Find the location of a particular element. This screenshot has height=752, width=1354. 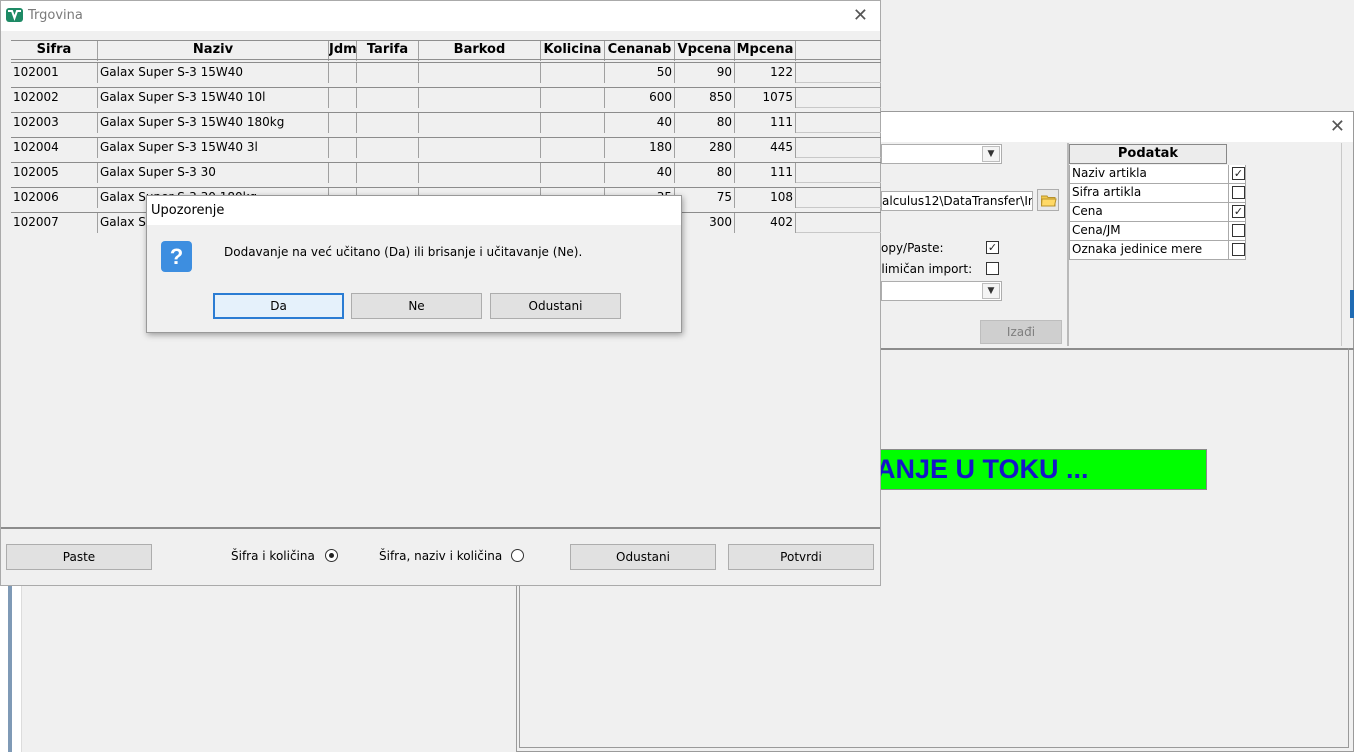

paste-button: Paste is located at coordinates (79, 557).